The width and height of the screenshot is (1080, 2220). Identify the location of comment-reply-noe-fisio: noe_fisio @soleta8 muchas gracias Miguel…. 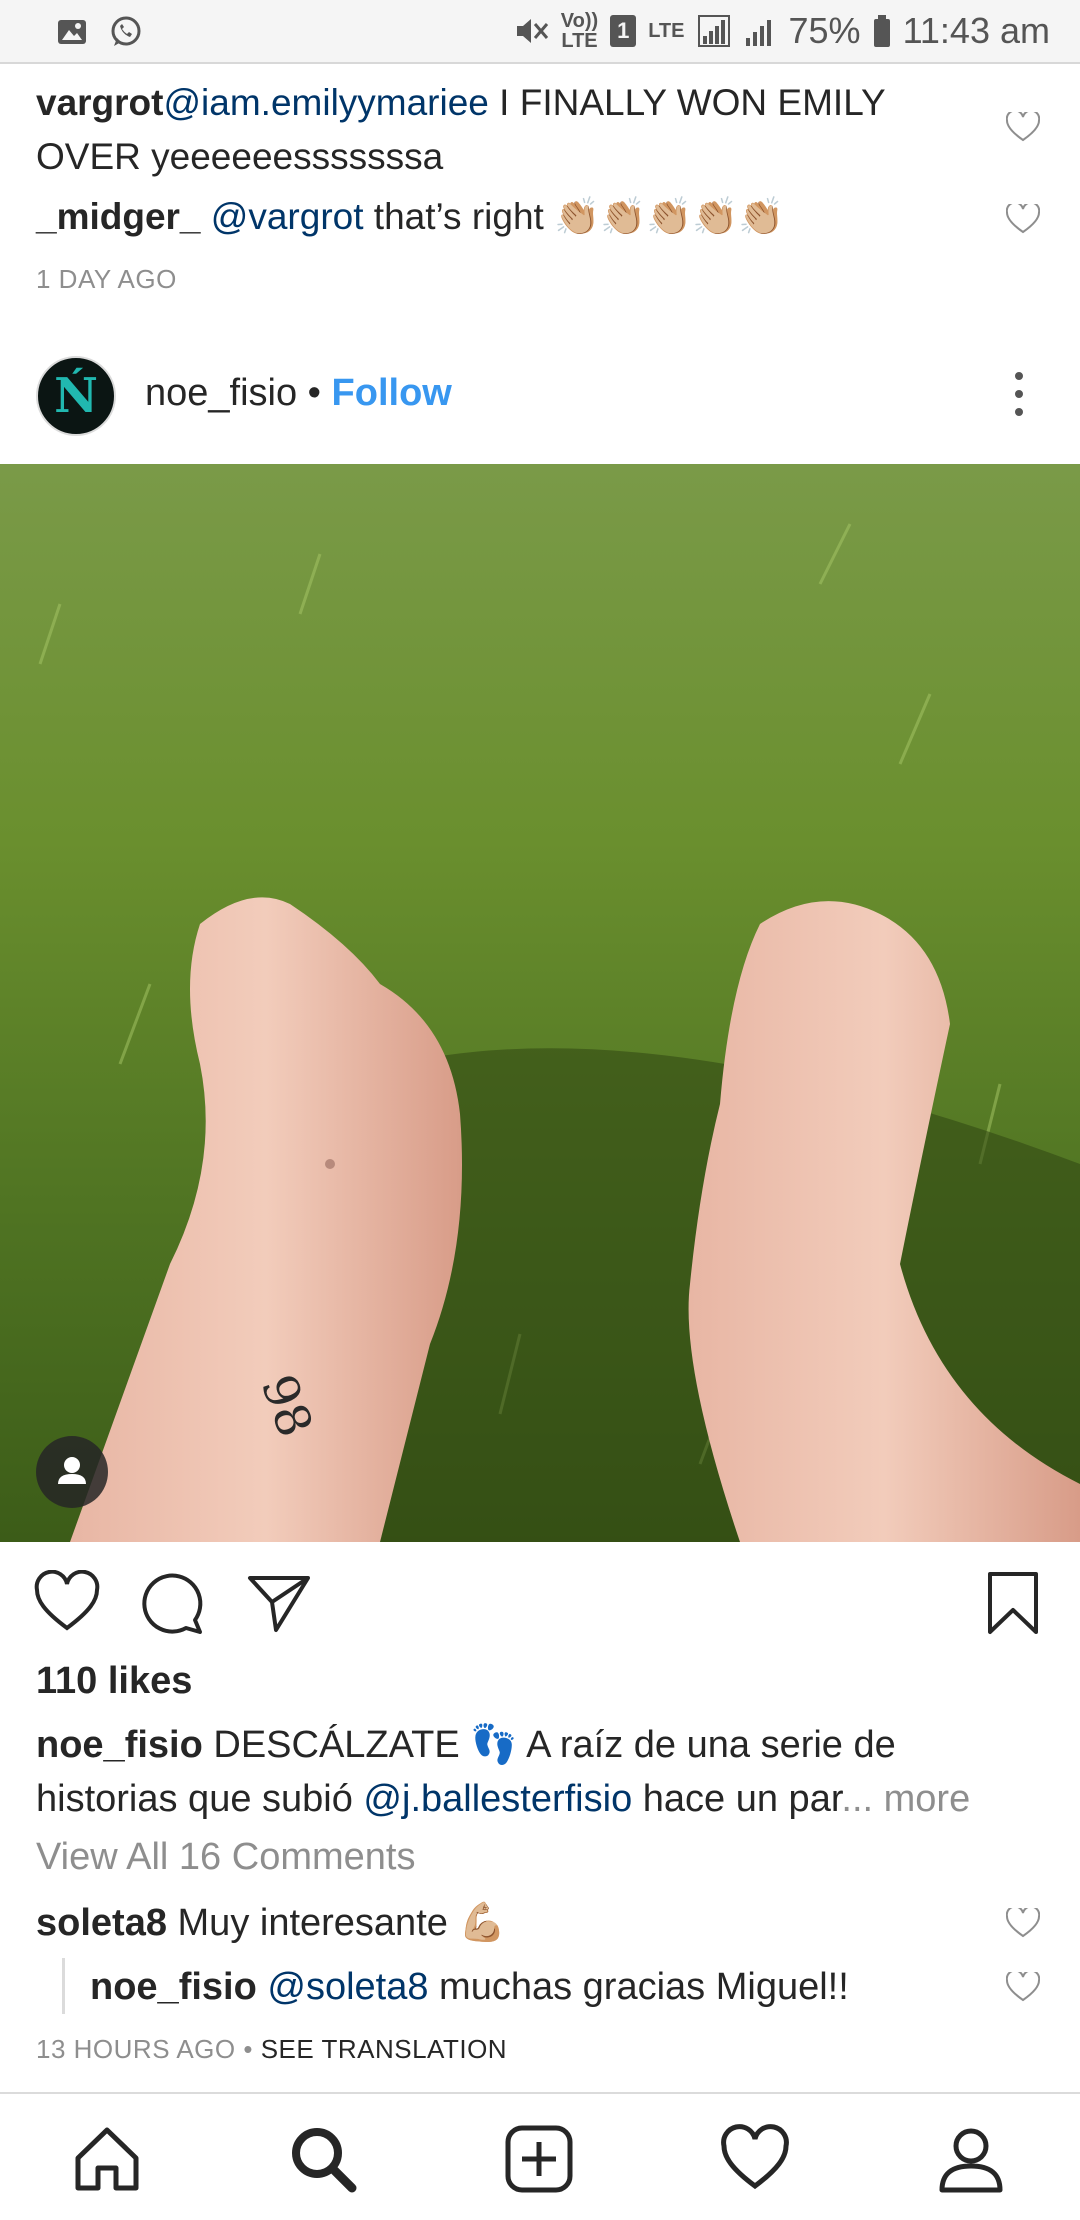
(560, 1987).